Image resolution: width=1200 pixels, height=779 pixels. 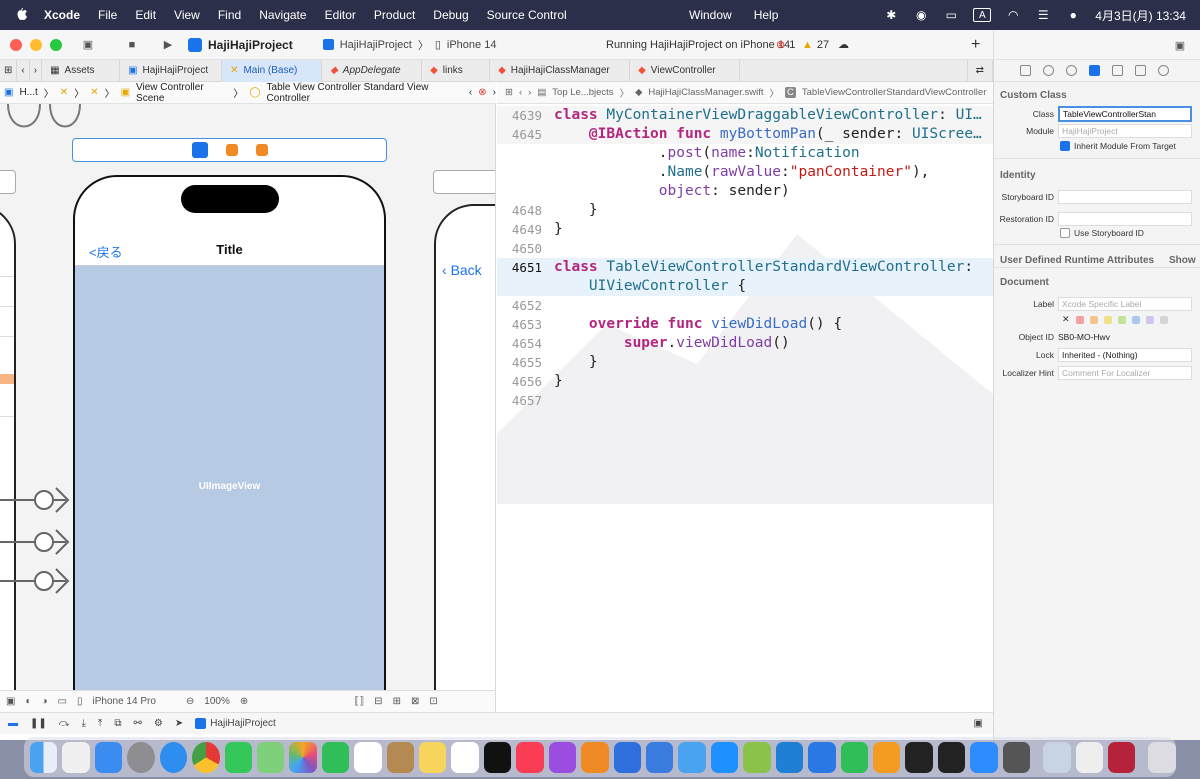 I want to click on clear-color-icon: ✕, so click(x=1066, y=319).